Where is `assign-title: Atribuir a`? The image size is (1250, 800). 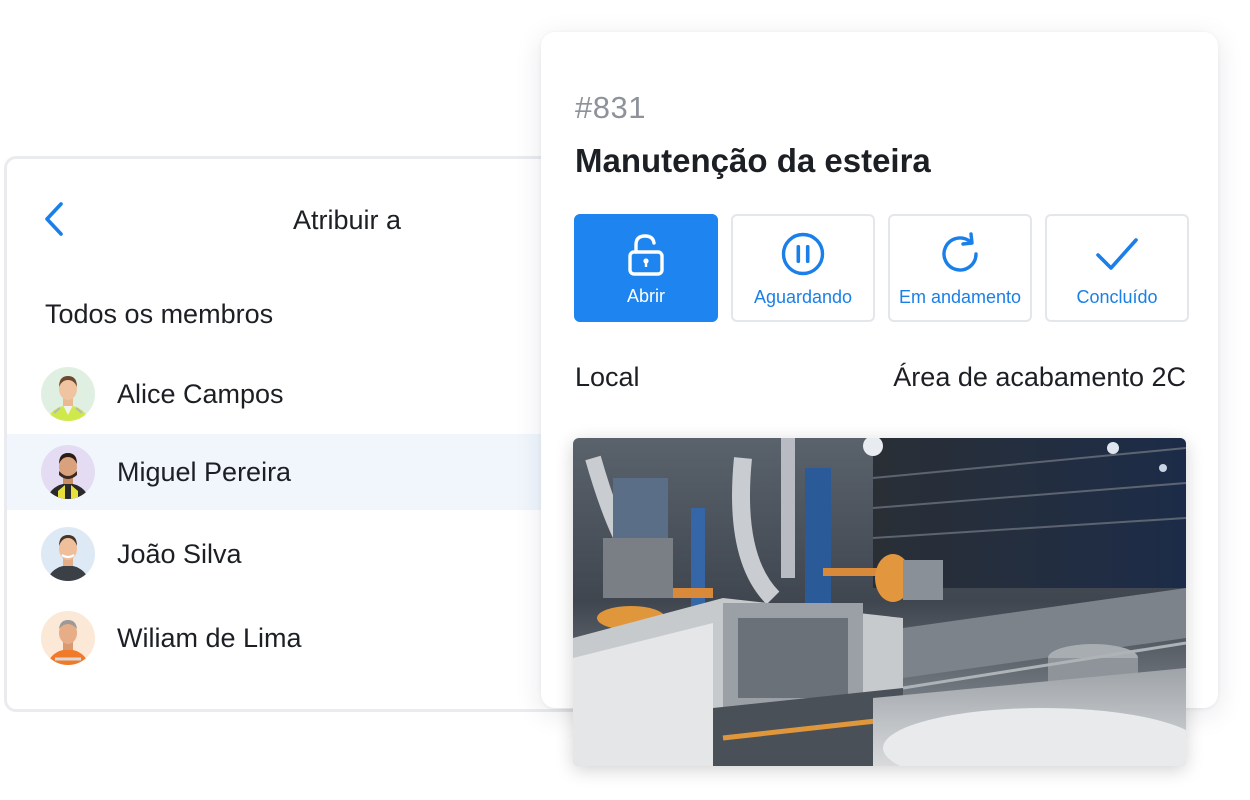 assign-title: Atribuir a is located at coordinates (347, 220).